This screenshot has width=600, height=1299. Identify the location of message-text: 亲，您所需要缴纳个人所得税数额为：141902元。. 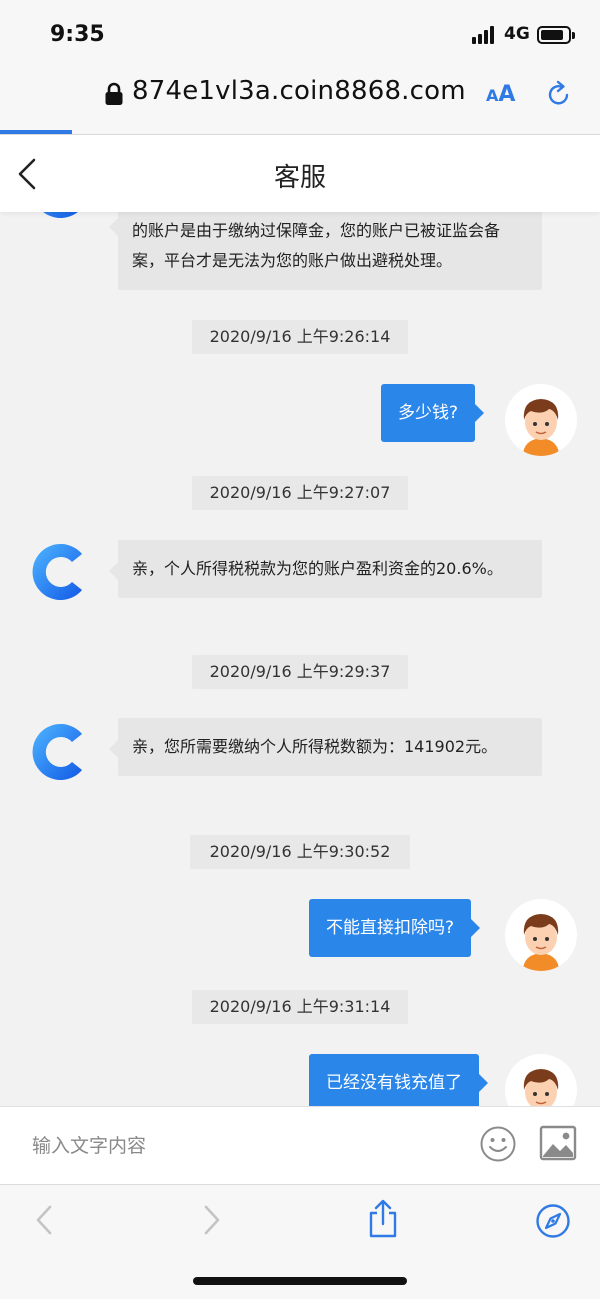
(315, 746).